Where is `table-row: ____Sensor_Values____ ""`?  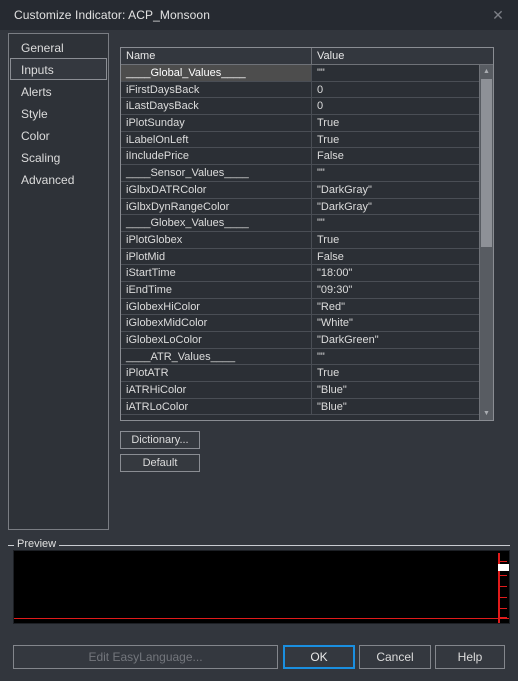
table-row: ____Sensor_Values____ "" is located at coordinates (300, 173).